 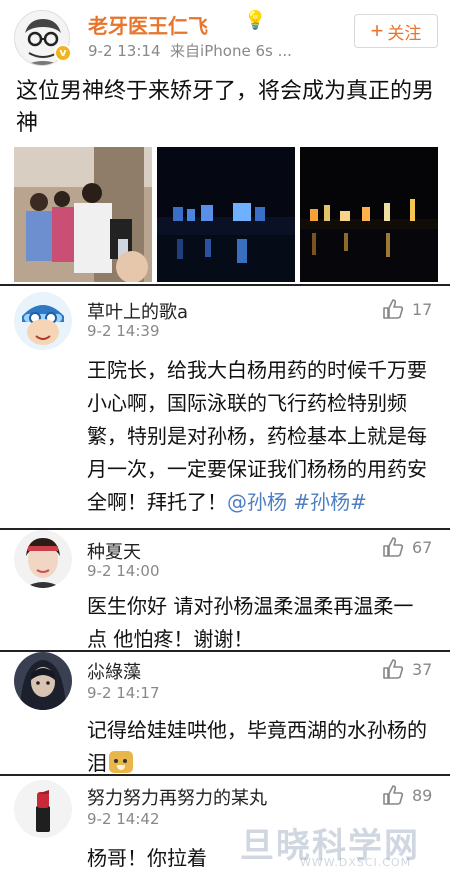 What do you see at coordinates (123, 819) in the screenshot?
I see `comment-time: 9-2 14:42` at bounding box center [123, 819].